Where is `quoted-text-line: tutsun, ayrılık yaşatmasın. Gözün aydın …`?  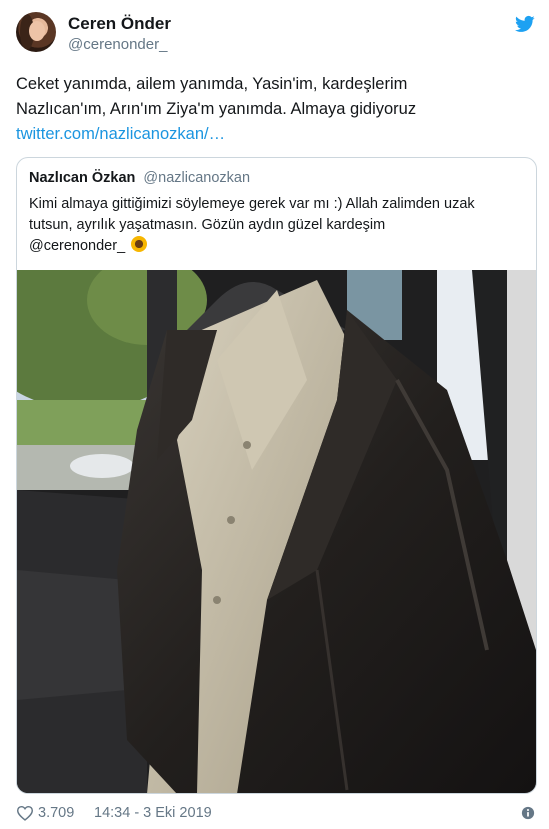
quoted-text-line: tutsun, ayrılık yaşatmasın. Gözün aydın … is located at coordinates (207, 225).